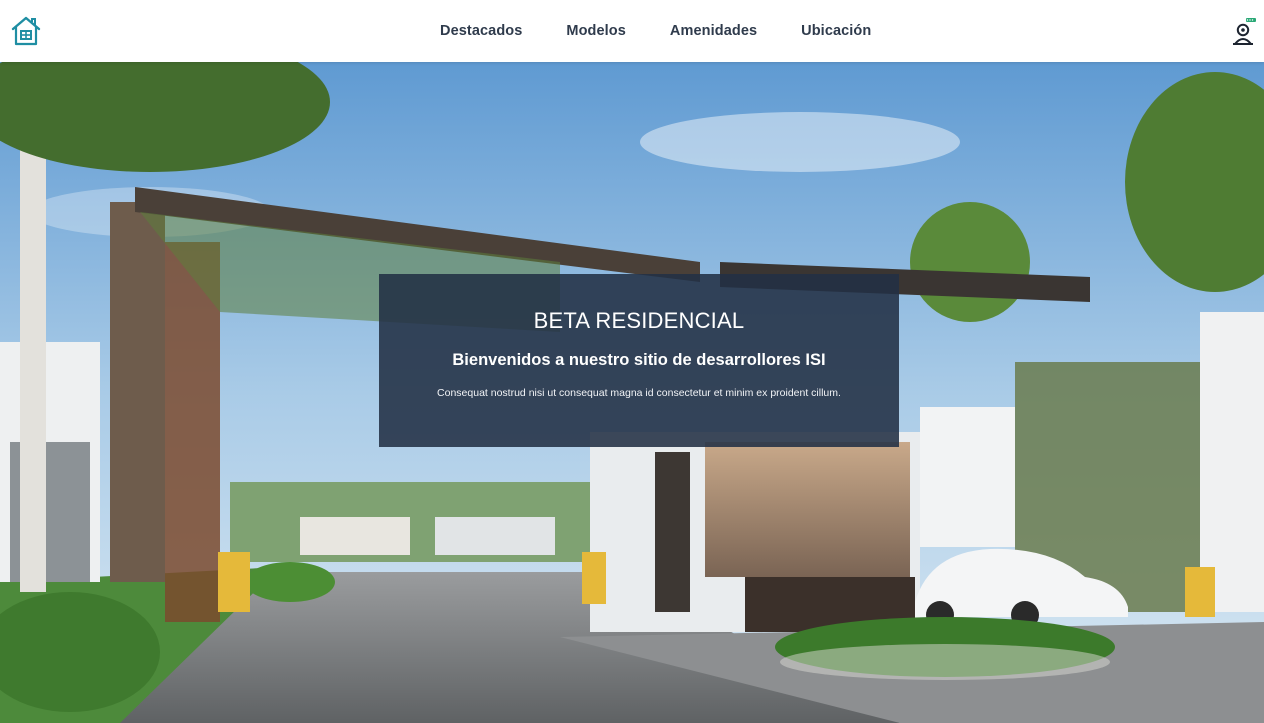 The image size is (1264, 723). I want to click on nav-link-amenidades: Amenidades, so click(713, 31).